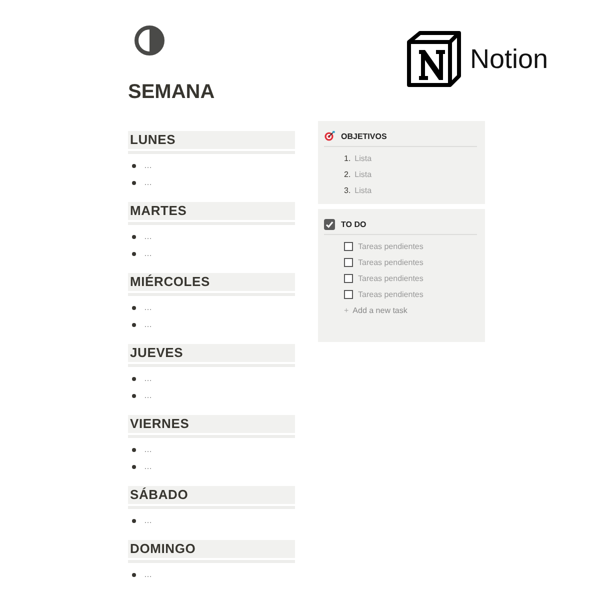  I want to click on card-title: OBJETIVOS, so click(364, 136).